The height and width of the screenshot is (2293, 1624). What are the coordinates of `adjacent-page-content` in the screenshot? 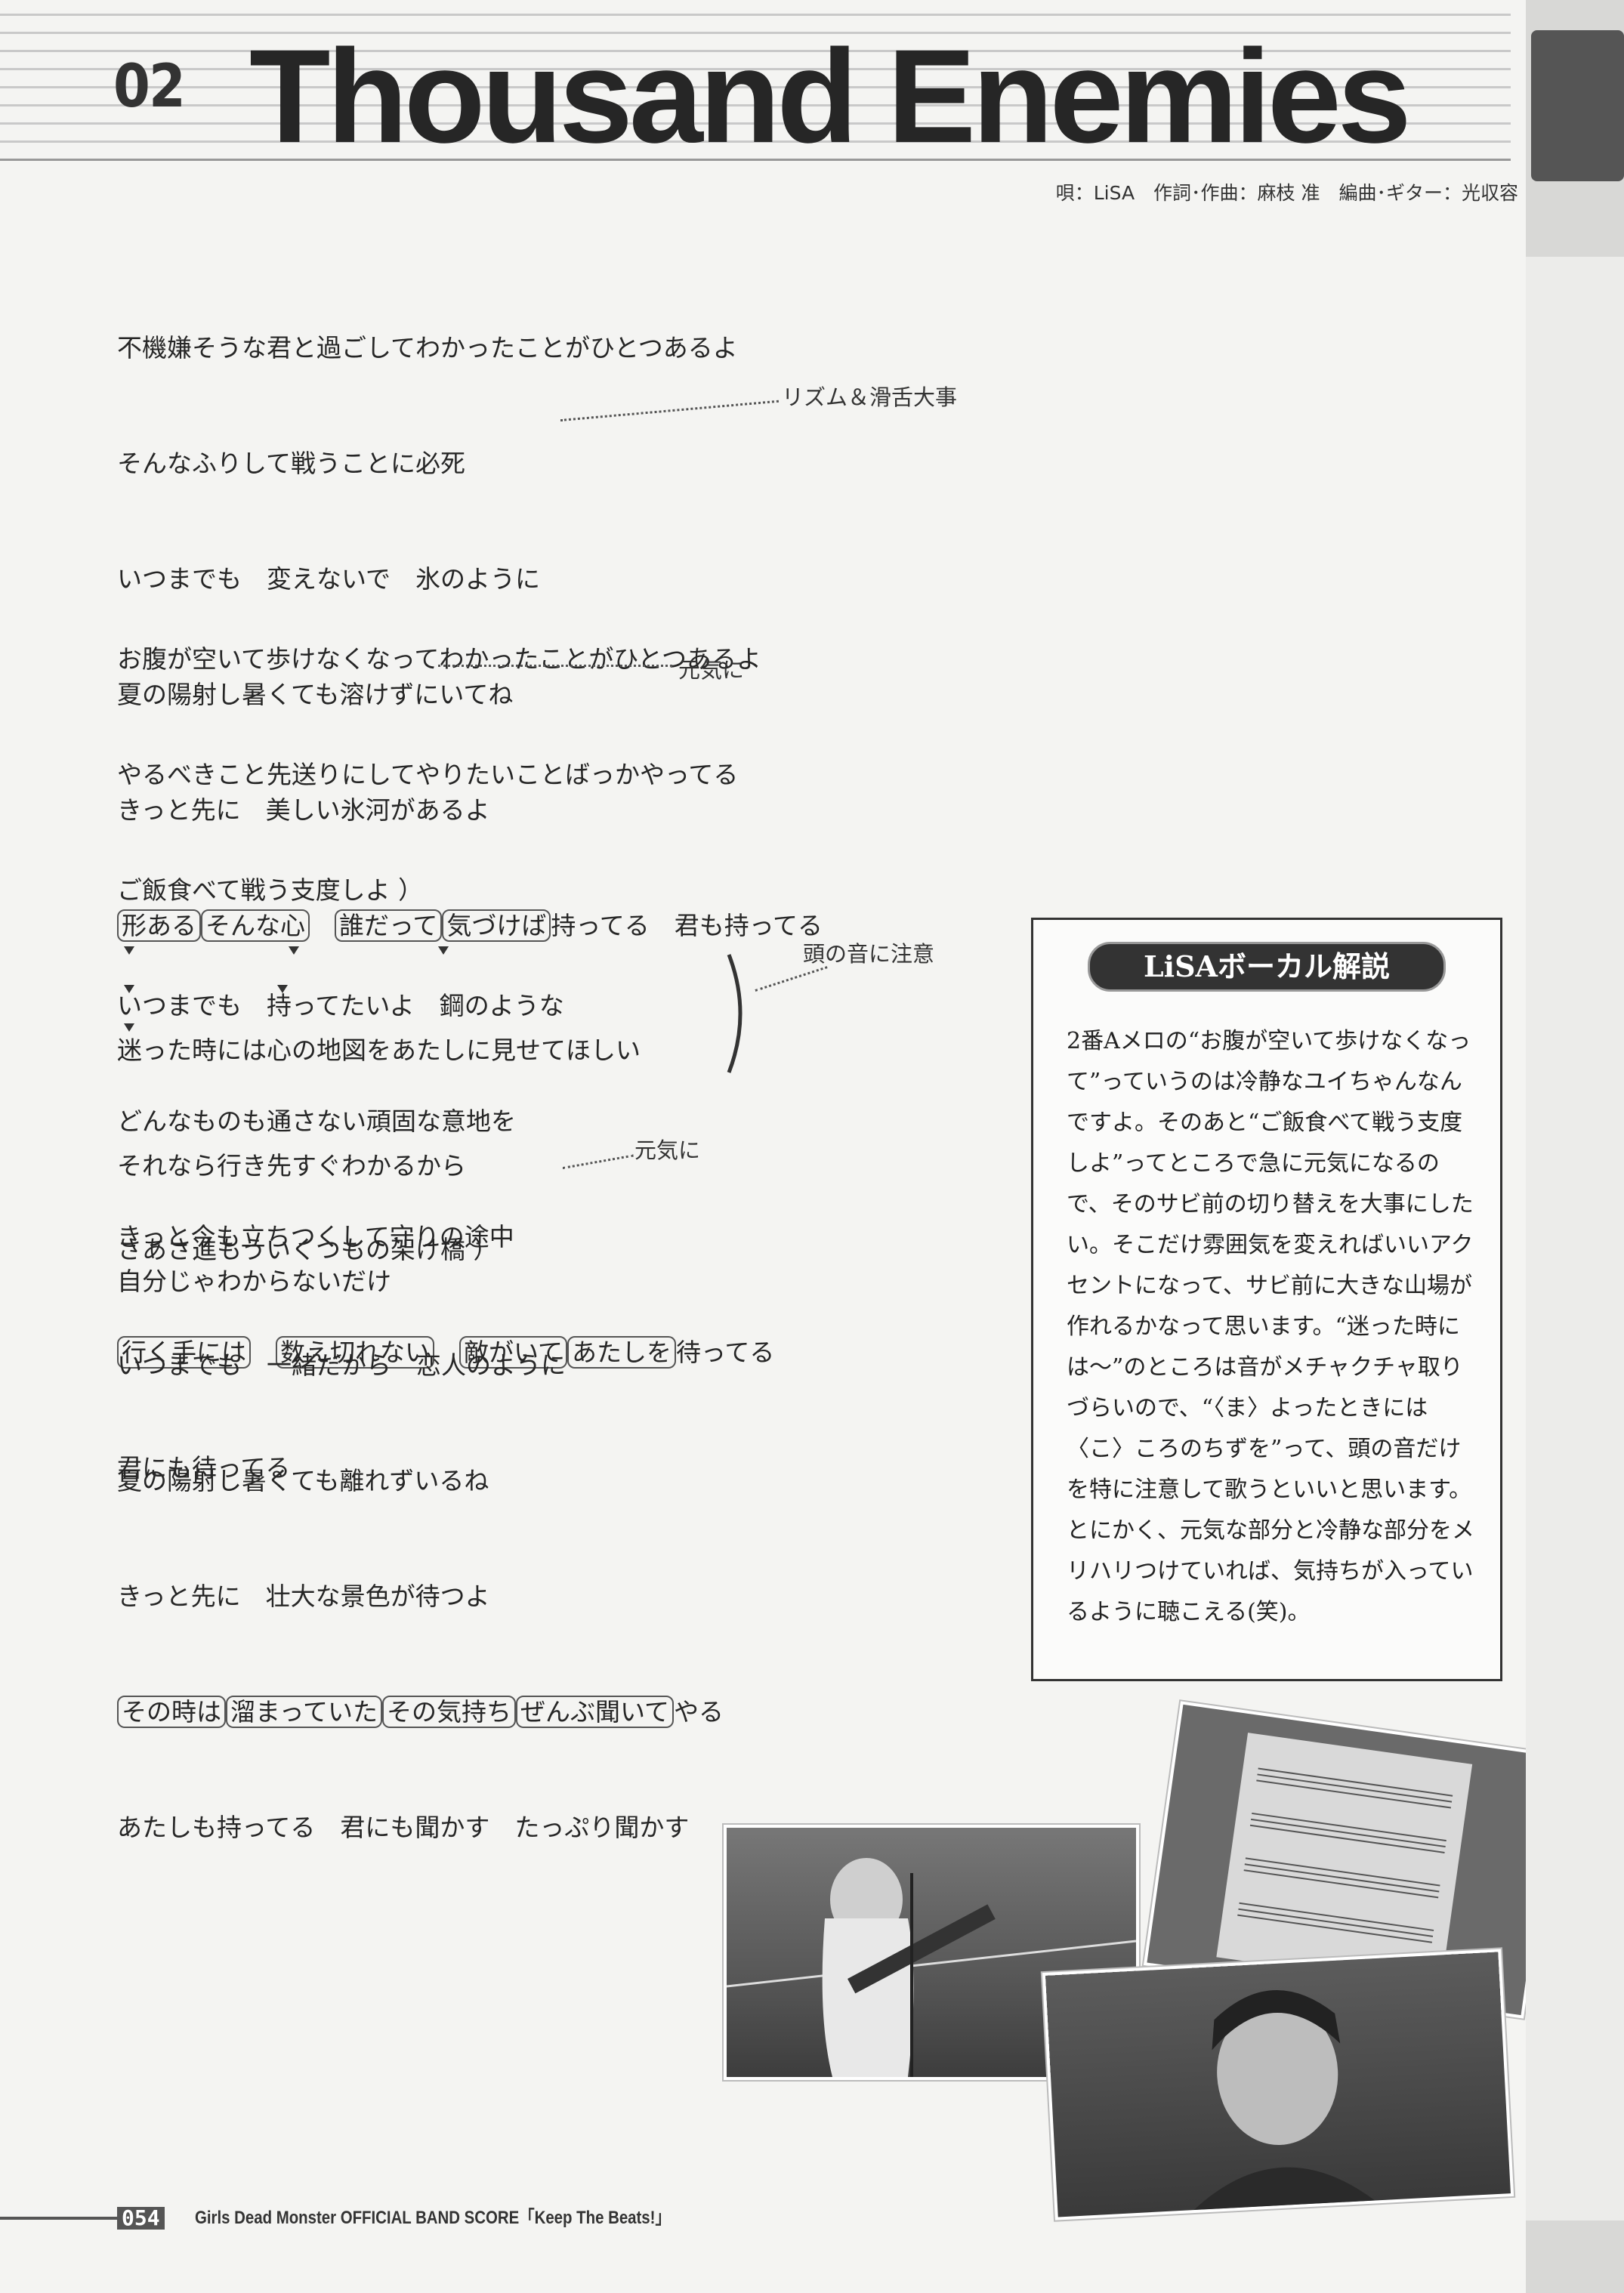 It's located at (1575, 1238).